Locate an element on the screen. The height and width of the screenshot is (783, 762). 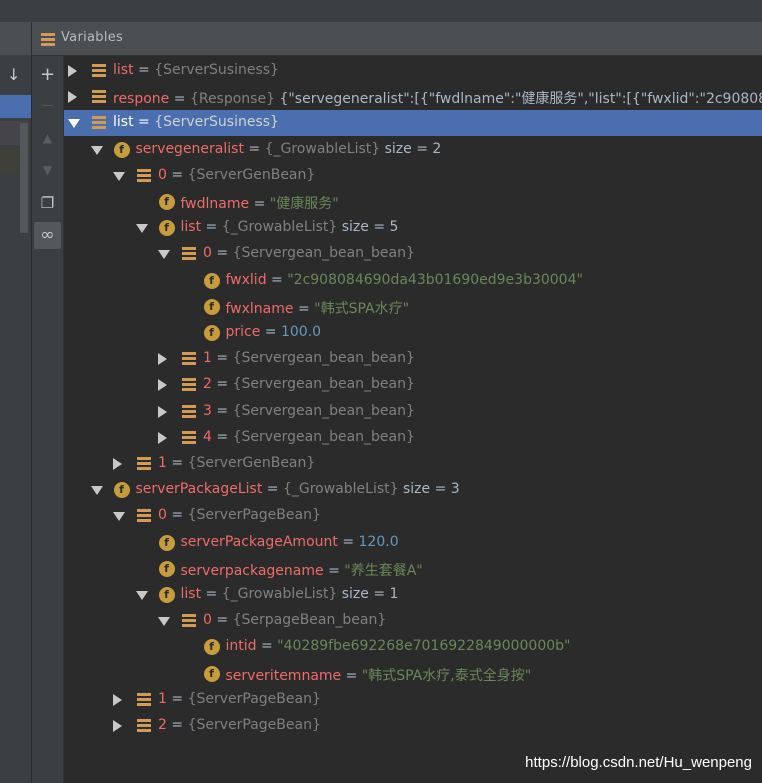
left-panel-header is located at coordinates (15, 38).